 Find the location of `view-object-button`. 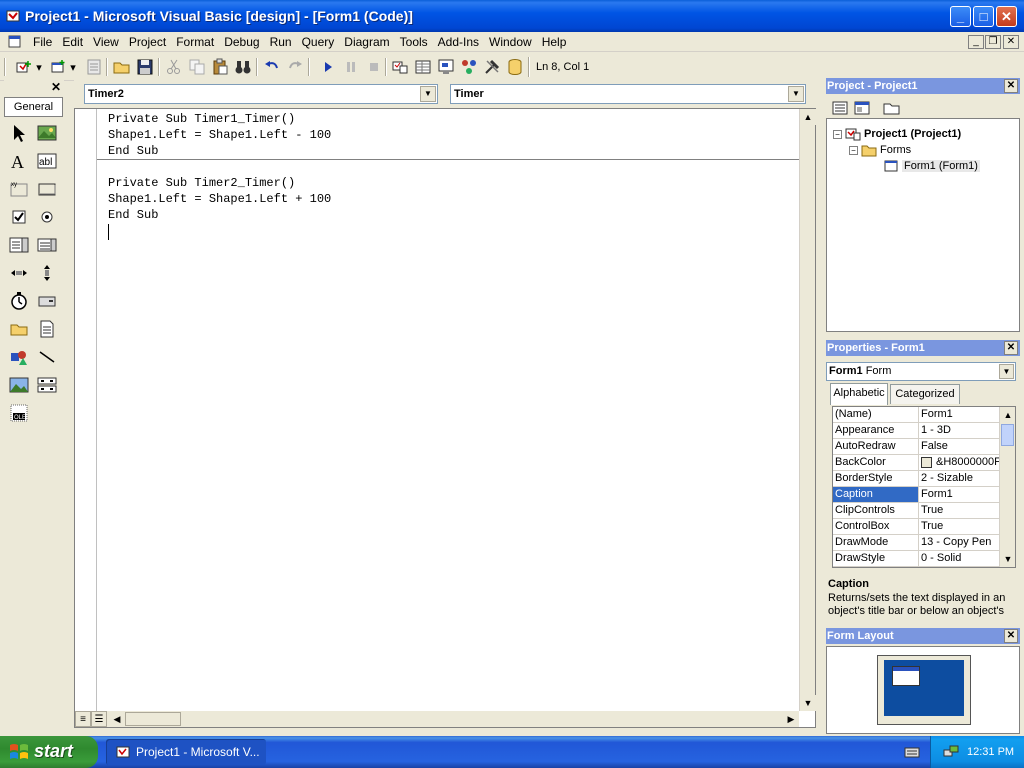

view-object-button is located at coordinates (862, 108).